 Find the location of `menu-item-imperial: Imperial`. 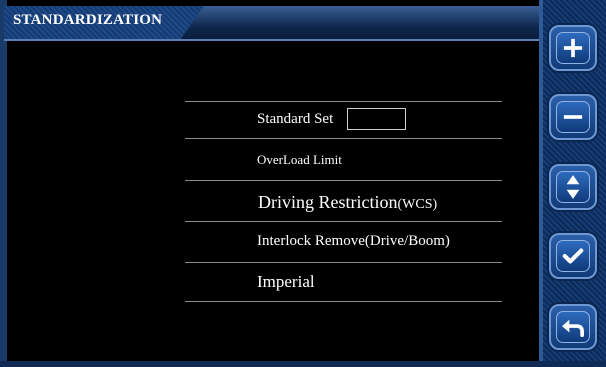

menu-item-imperial: Imperial is located at coordinates (286, 282).